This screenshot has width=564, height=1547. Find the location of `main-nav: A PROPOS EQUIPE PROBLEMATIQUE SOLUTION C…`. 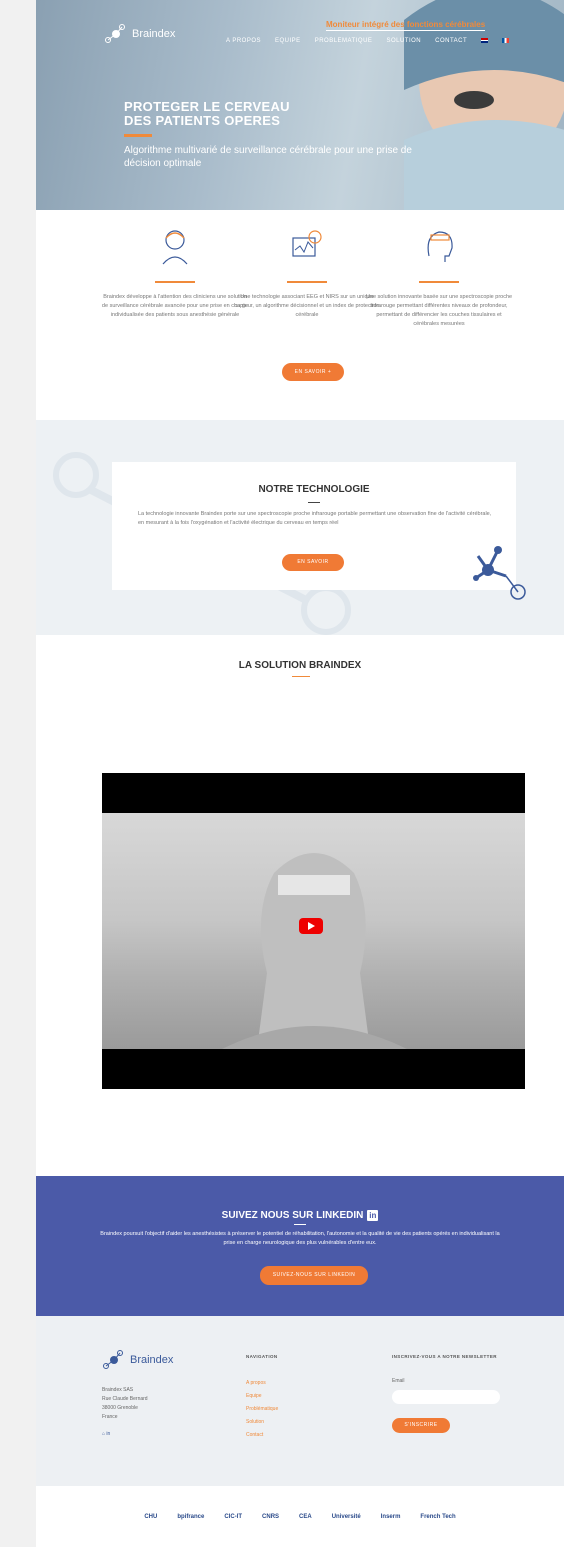

main-nav: A PROPOS EQUIPE PROBLEMATIQUE SOLUTION C… is located at coordinates (368, 41).